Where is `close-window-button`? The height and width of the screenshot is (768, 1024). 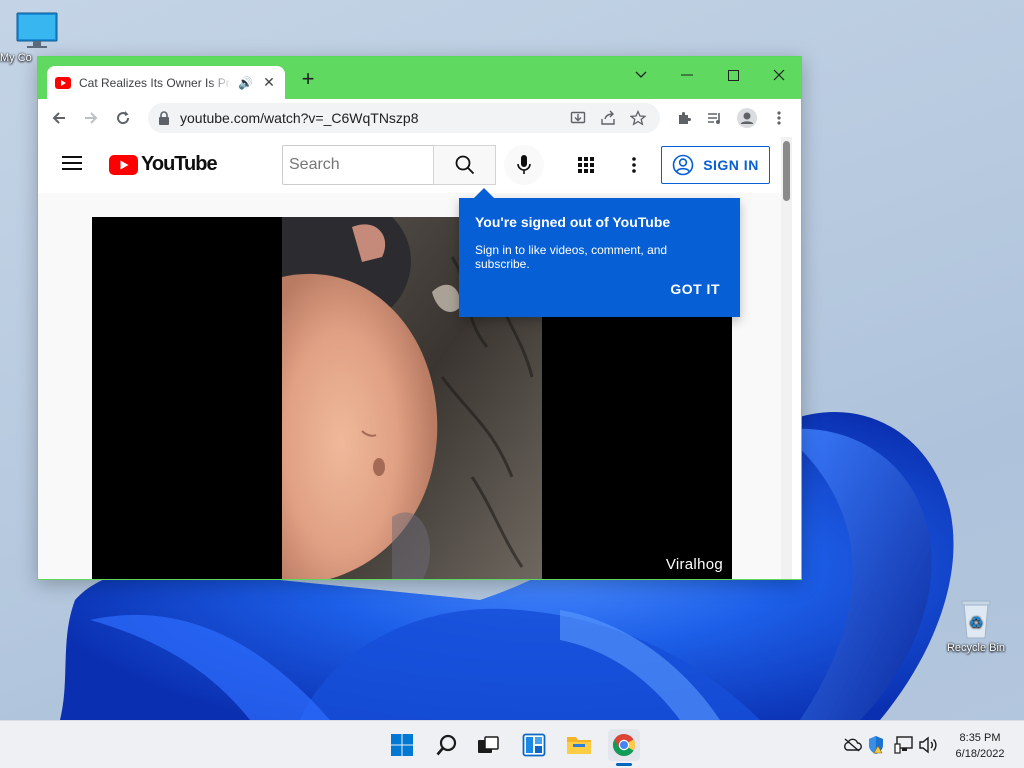 close-window-button is located at coordinates (778, 75).